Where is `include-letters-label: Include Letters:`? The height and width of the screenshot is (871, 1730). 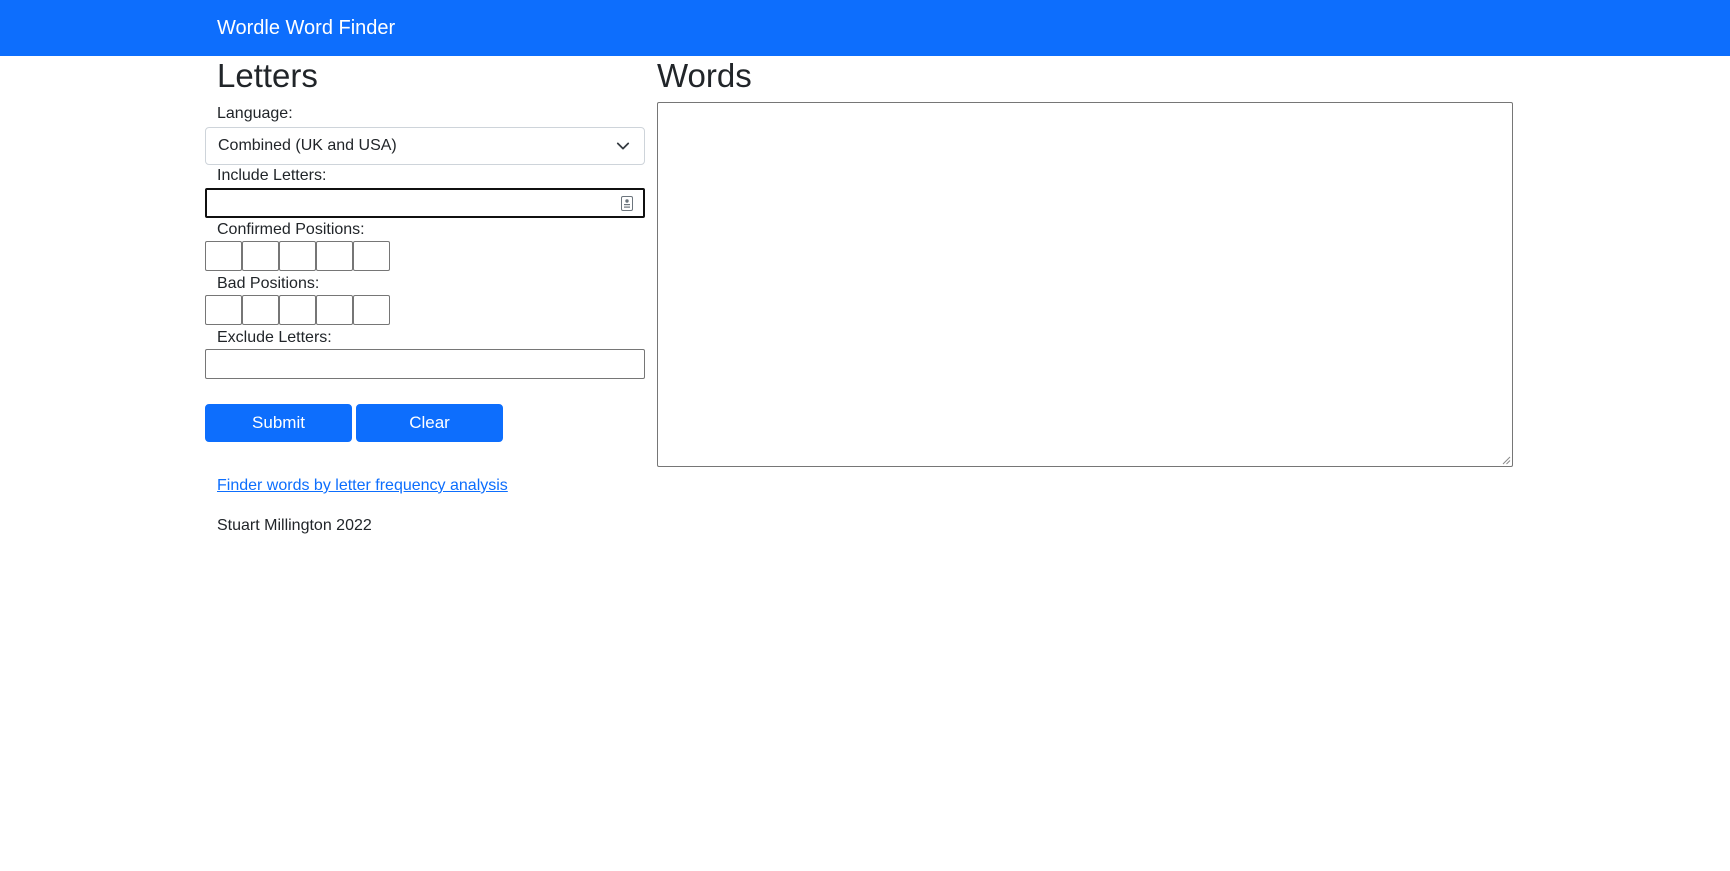 include-letters-label: Include Letters: is located at coordinates (272, 175).